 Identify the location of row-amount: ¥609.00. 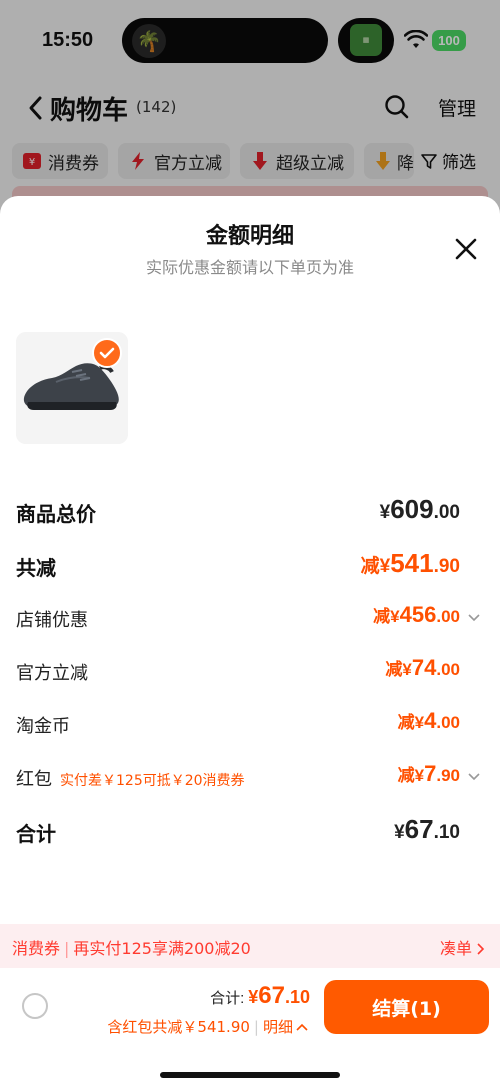
(420, 509).